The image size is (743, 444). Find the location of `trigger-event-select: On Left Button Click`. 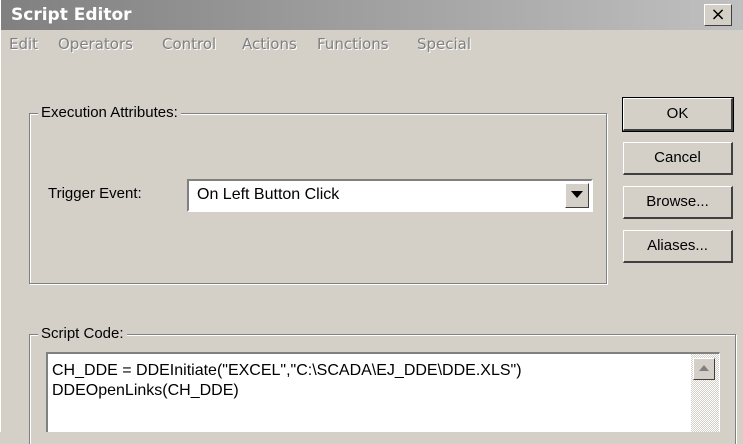

trigger-event-select: On Left Button Click is located at coordinates (390, 195).